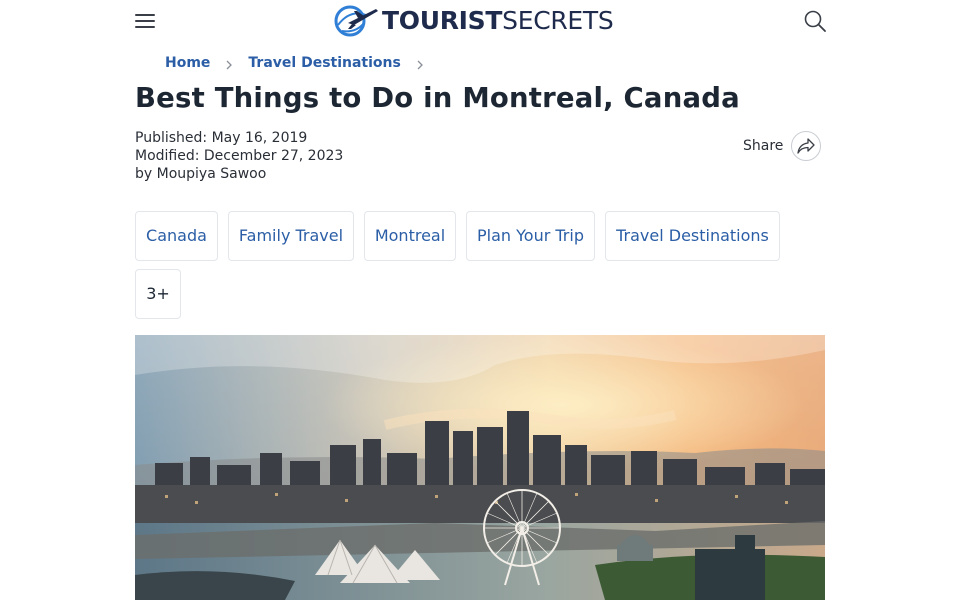 Image resolution: width=960 pixels, height=600 pixels. I want to click on published-date: Published: May 16, 2019, so click(221, 138).